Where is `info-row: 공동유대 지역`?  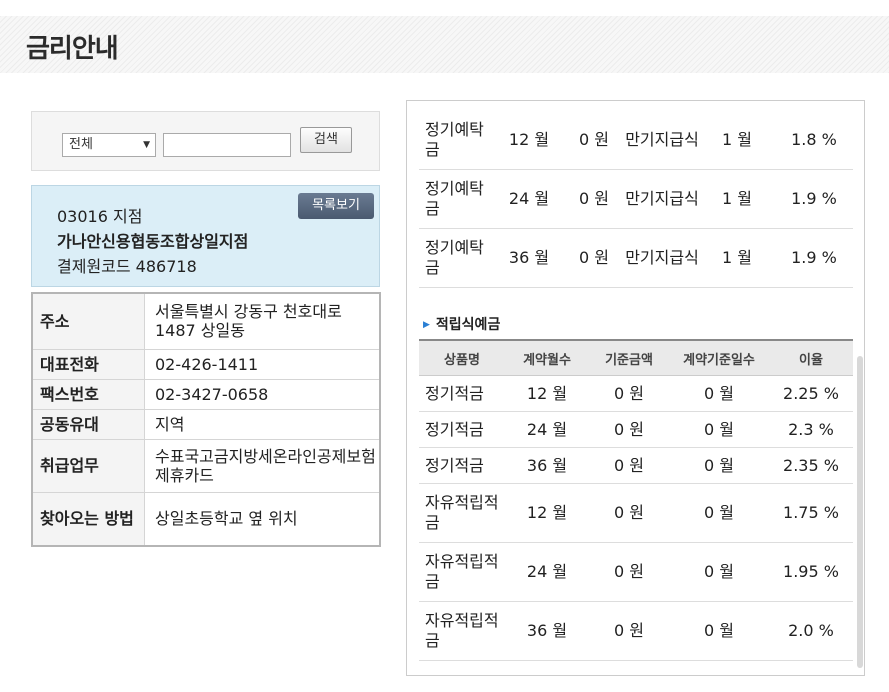 info-row: 공동유대 지역 is located at coordinates (206, 424).